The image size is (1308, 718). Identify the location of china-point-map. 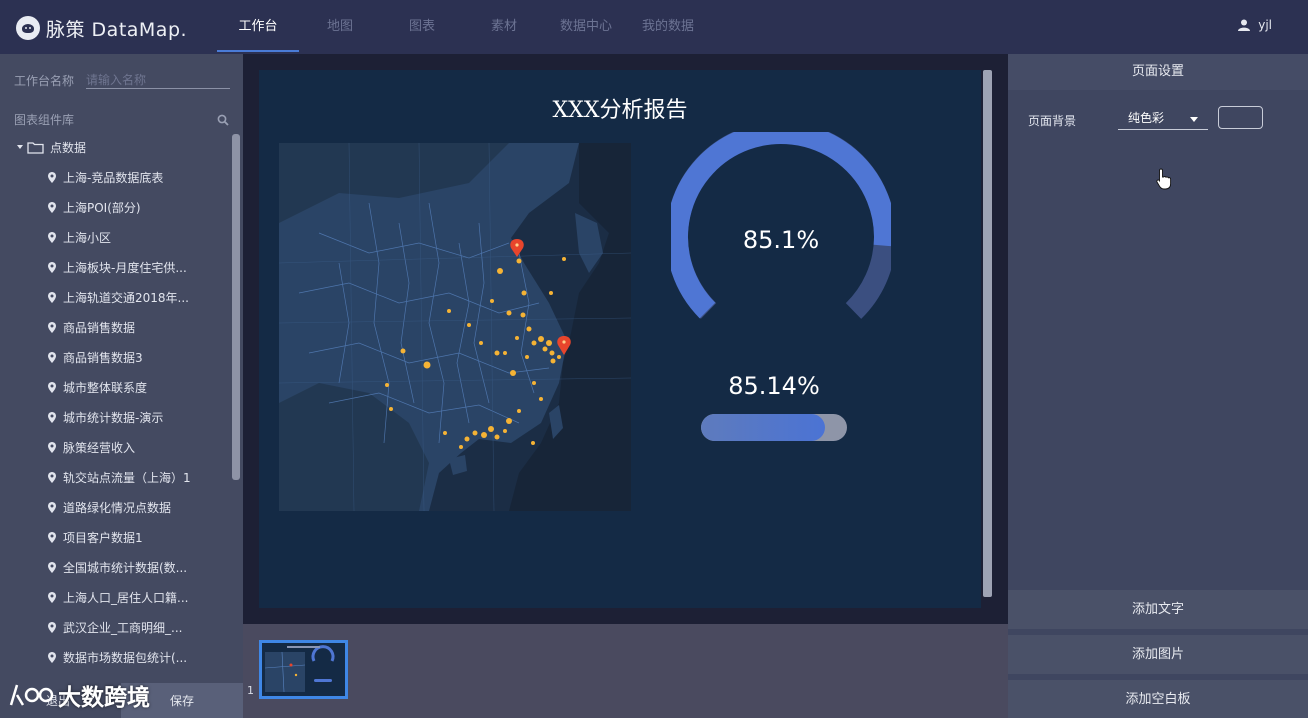
(455, 327).